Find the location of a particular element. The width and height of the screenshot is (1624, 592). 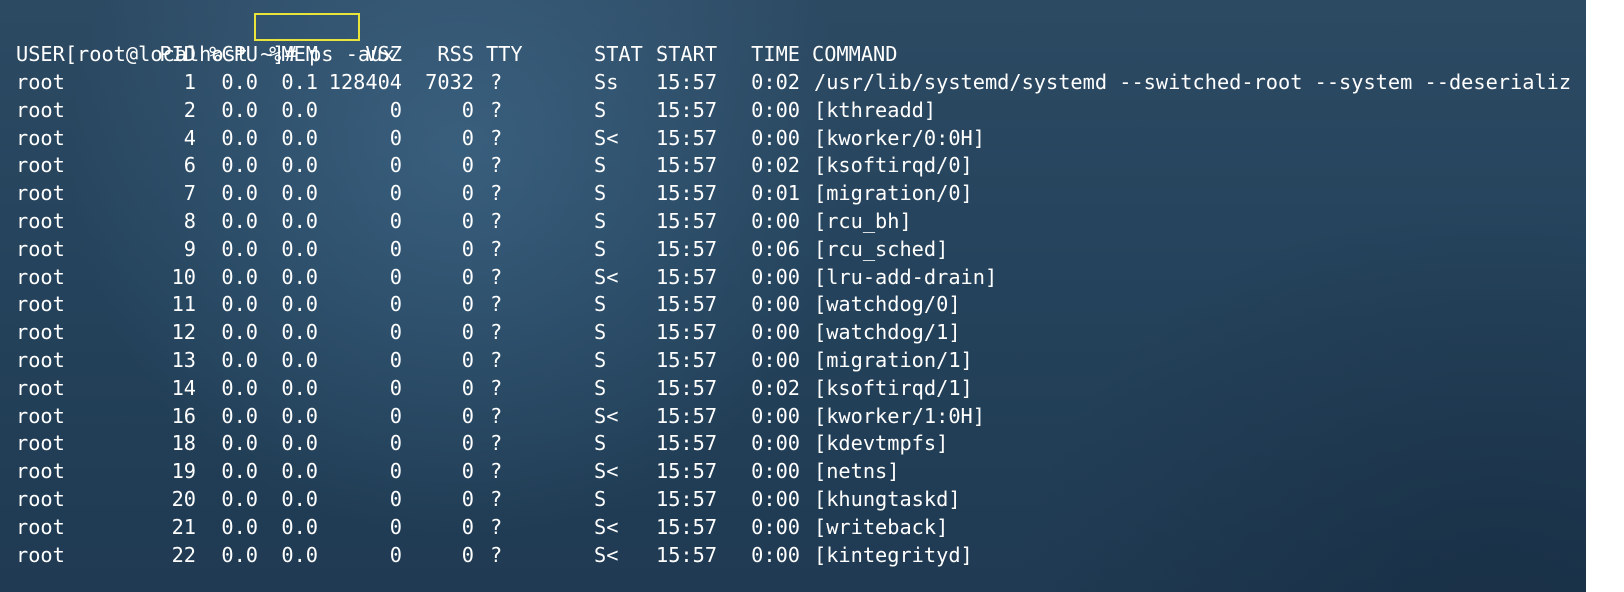

cell-command: [ksoftirqd/1] is located at coordinates (893, 387).